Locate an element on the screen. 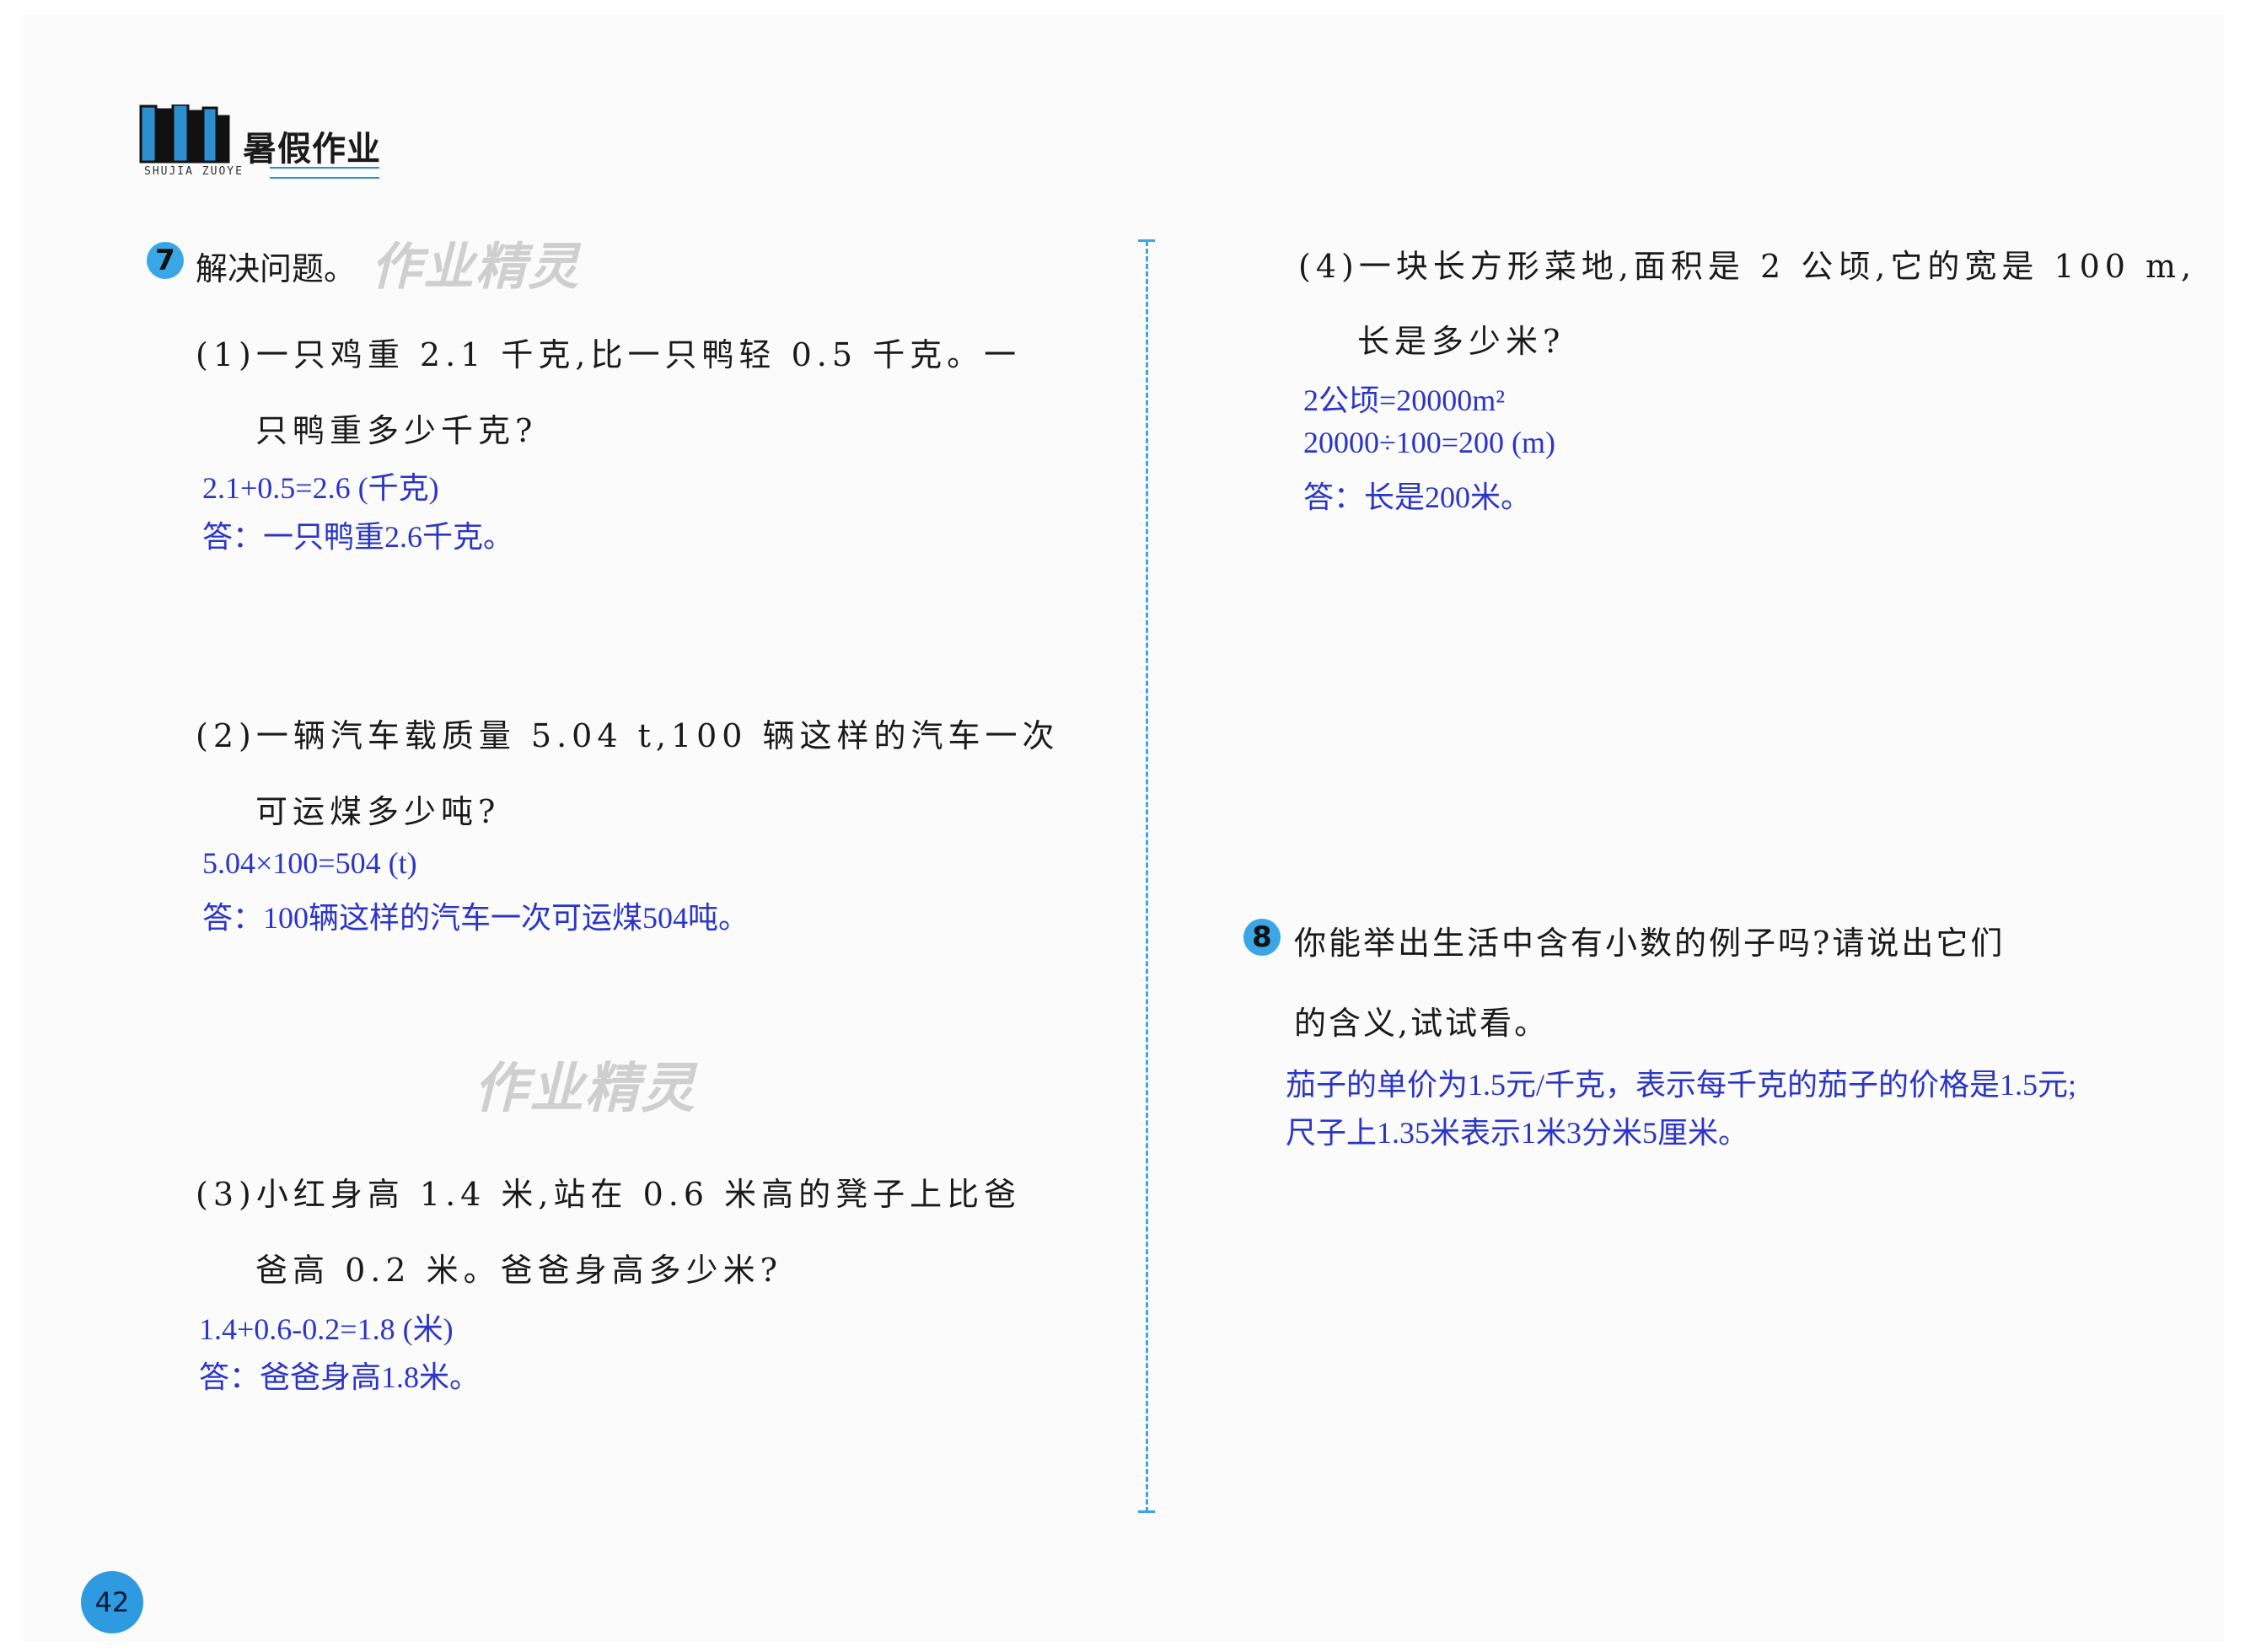 The width and height of the screenshot is (2261, 1652). problem-4-line-2: 长是多少米? is located at coordinates (1461, 341).